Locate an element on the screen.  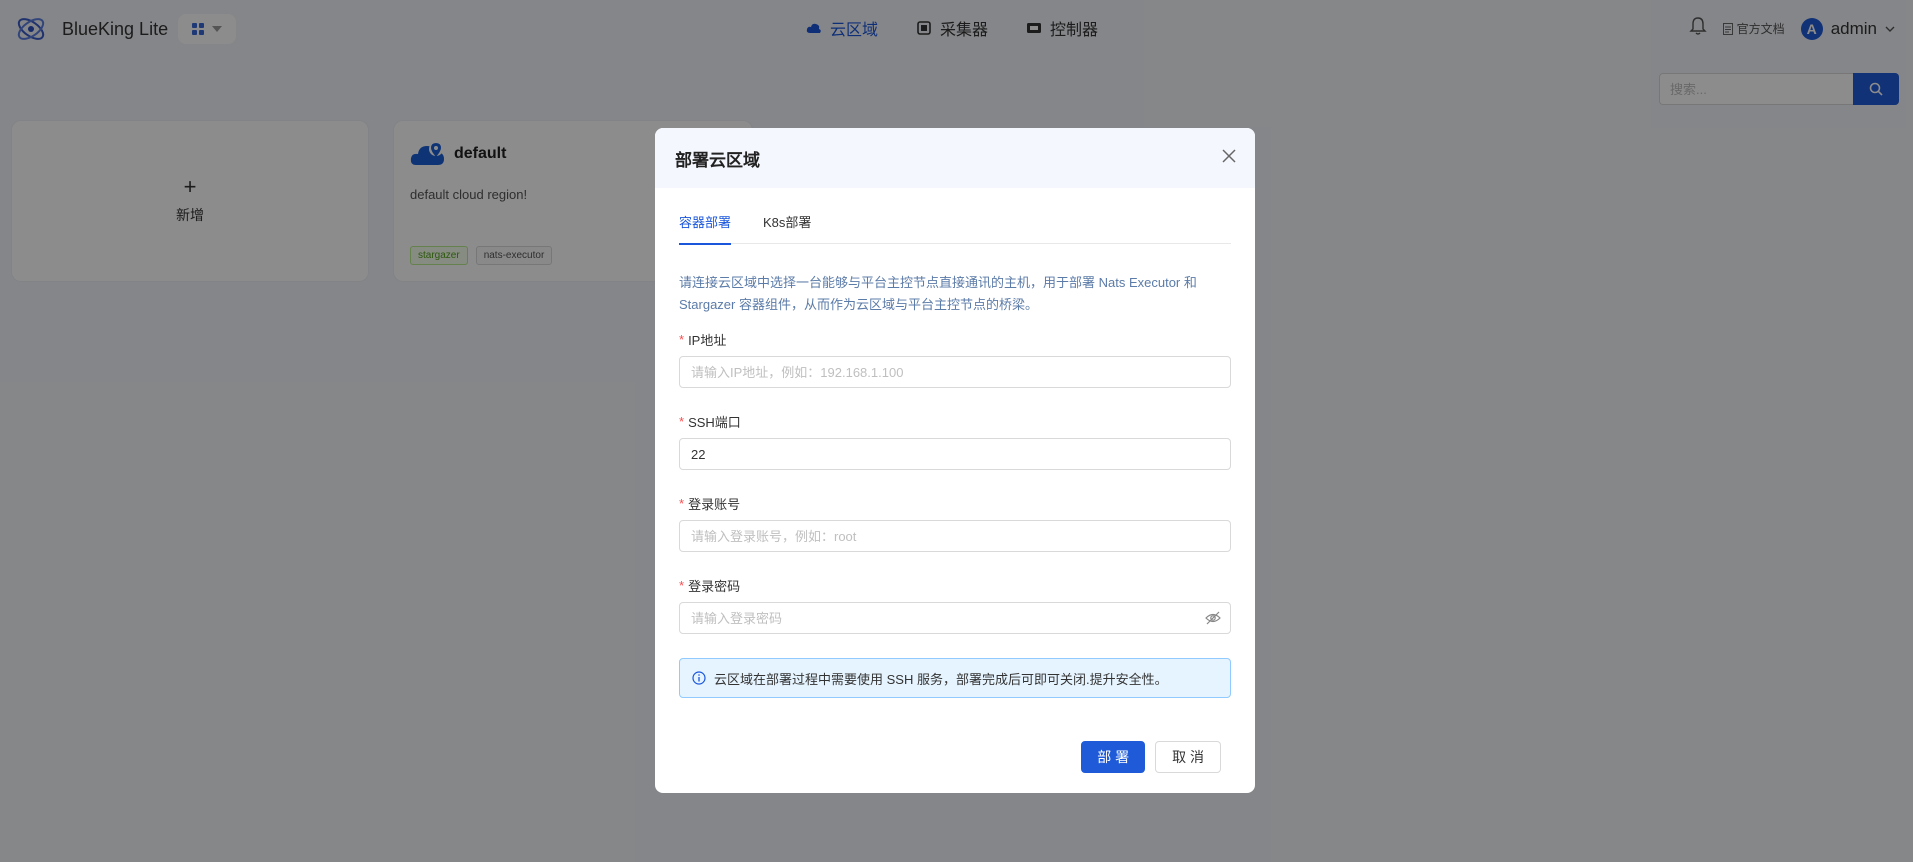
account-input is located at coordinates (955, 536).